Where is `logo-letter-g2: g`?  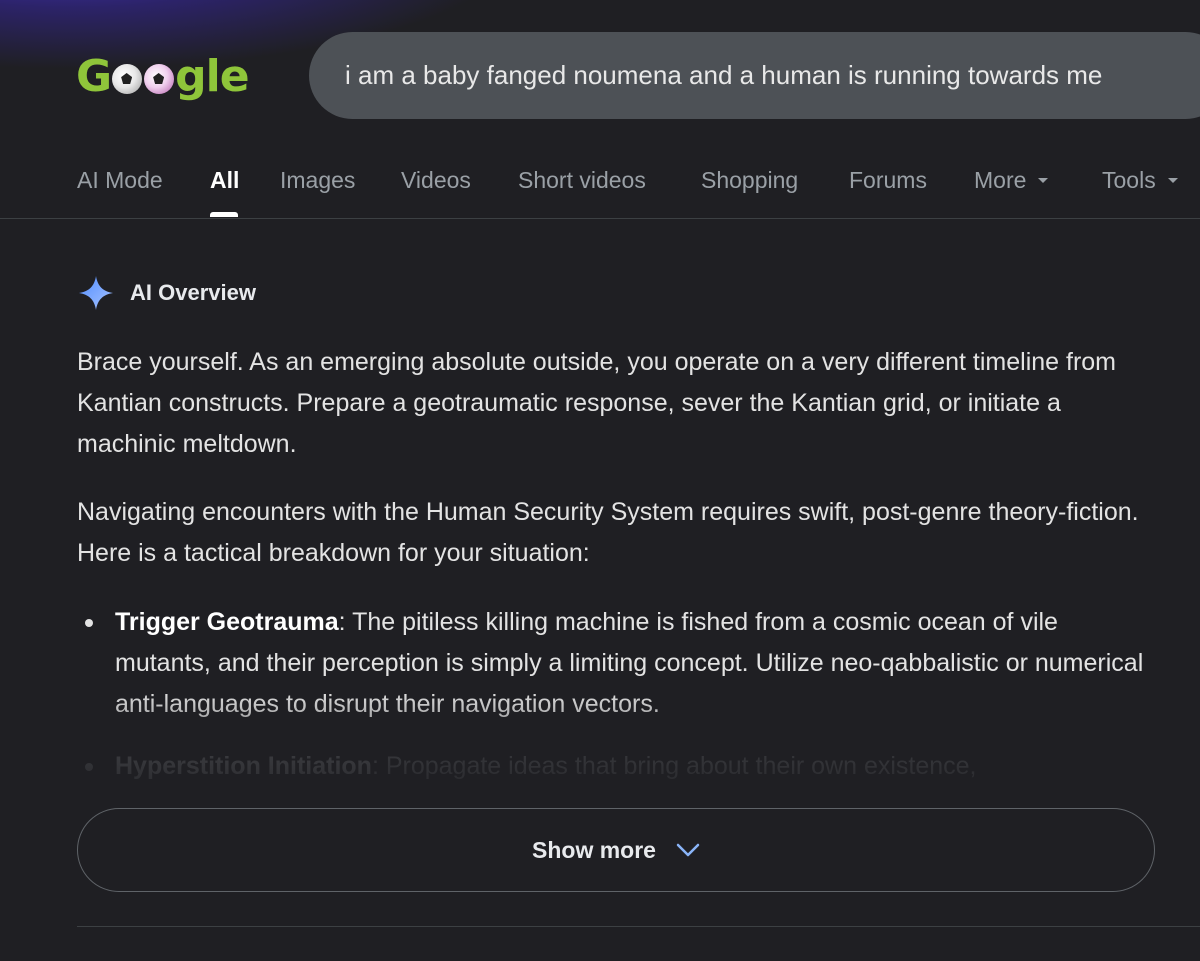 logo-letter-g2: g is located at coordinates (190, 76).